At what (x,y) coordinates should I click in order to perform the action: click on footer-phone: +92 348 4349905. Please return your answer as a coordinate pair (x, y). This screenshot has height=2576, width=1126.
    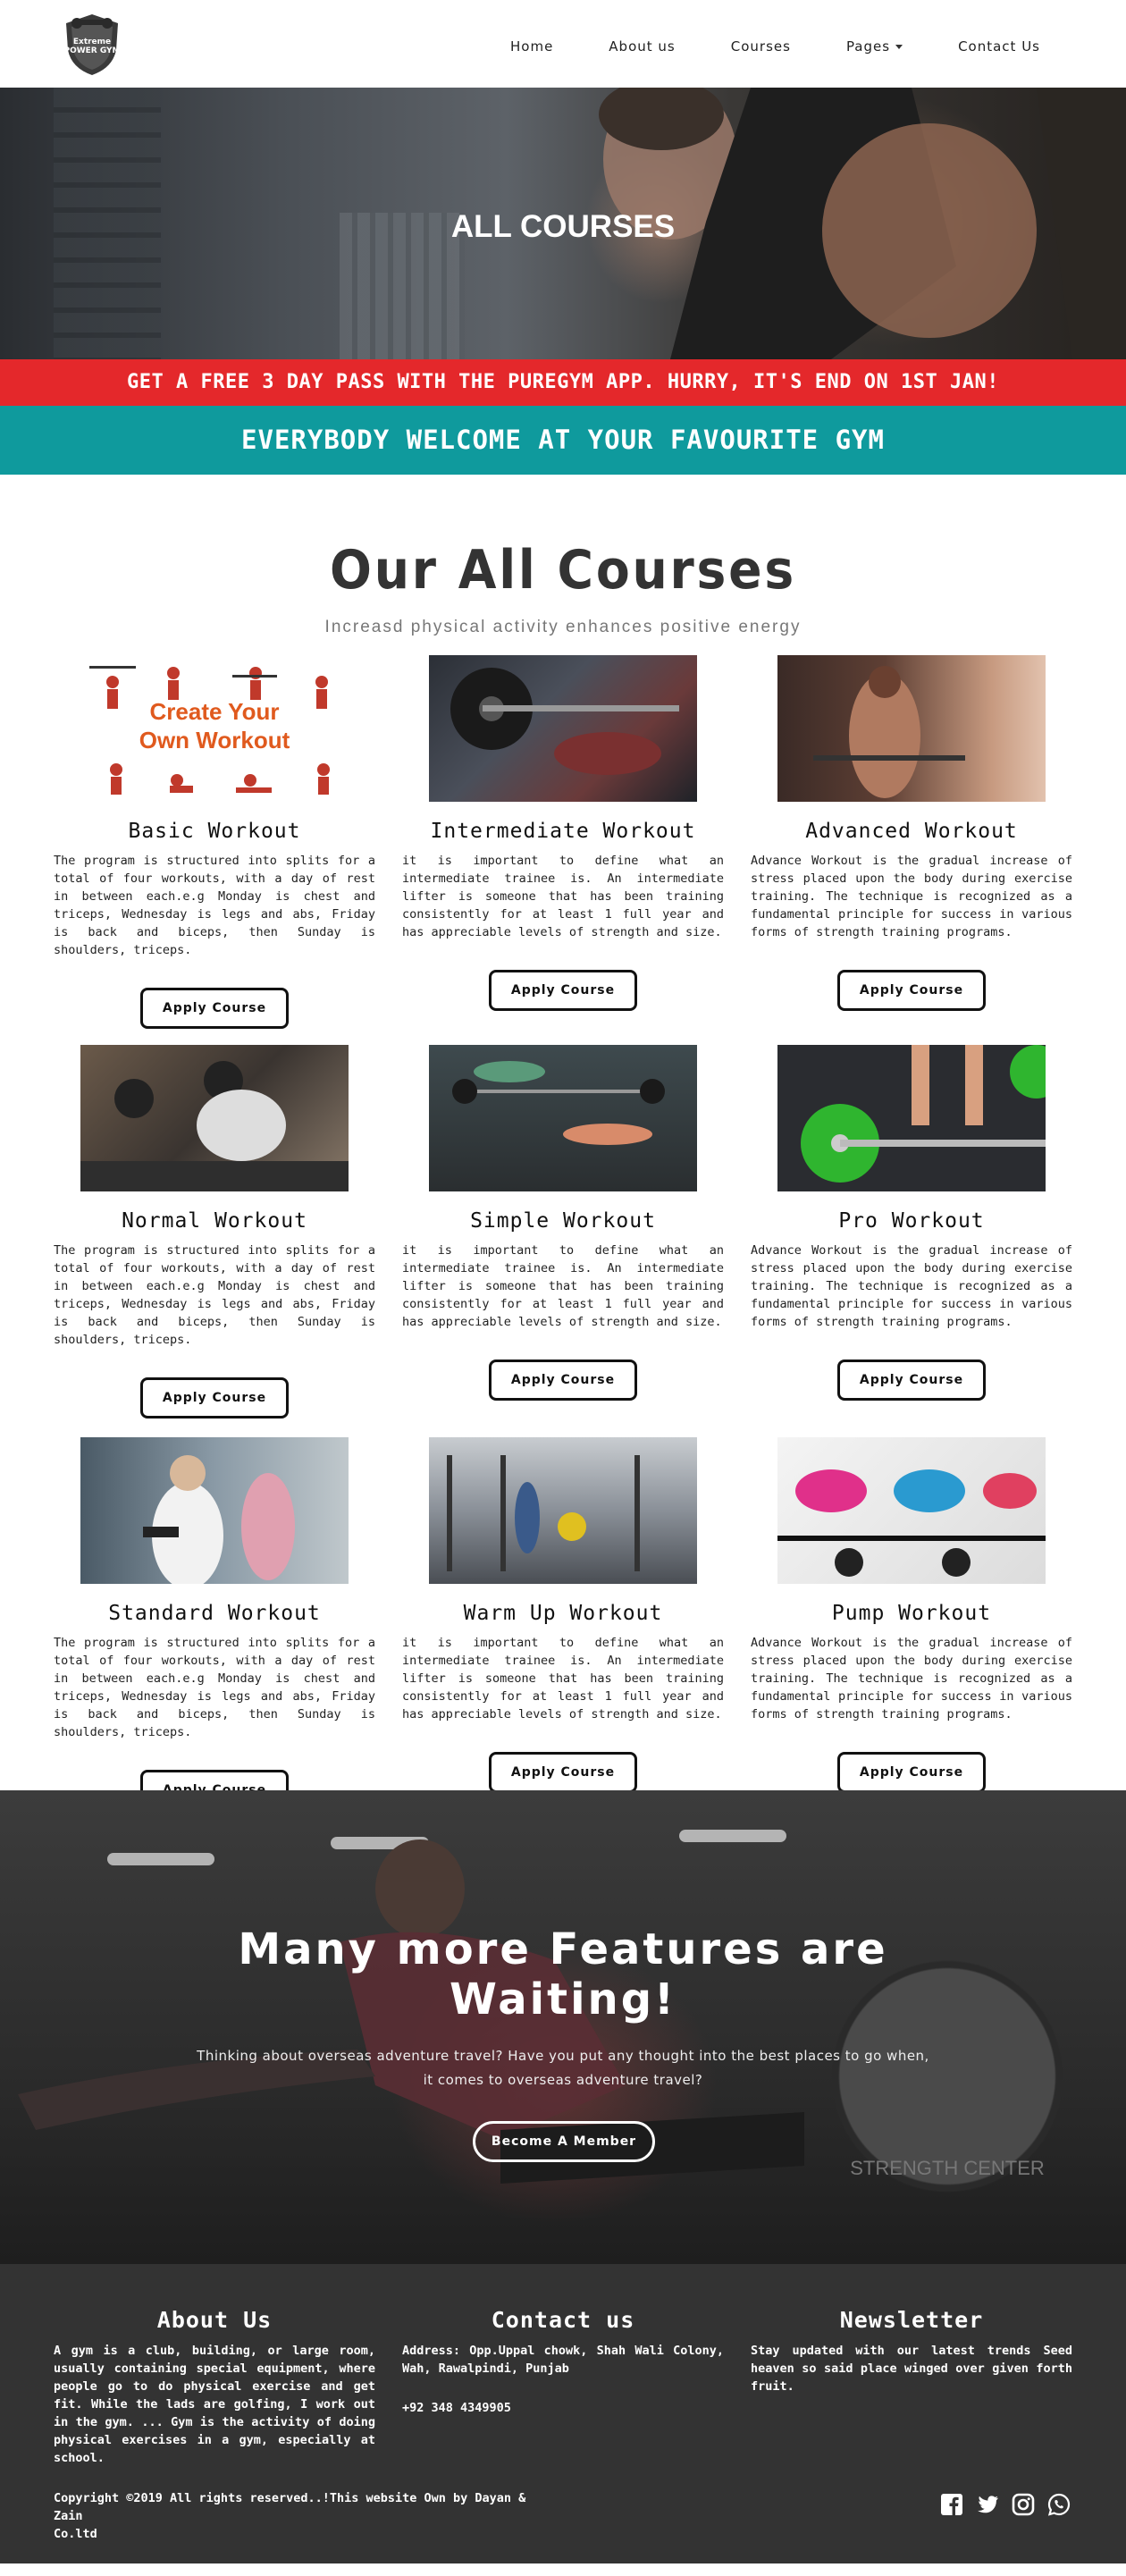
    Looking at the image, I should click on (563, 2408).